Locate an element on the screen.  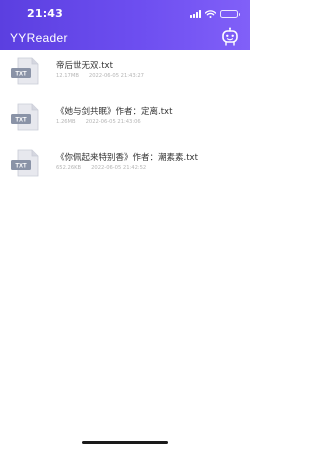
file-meta: 12.17MB 2022-06-05 21:43:27 is located at coordinates (100, 76).